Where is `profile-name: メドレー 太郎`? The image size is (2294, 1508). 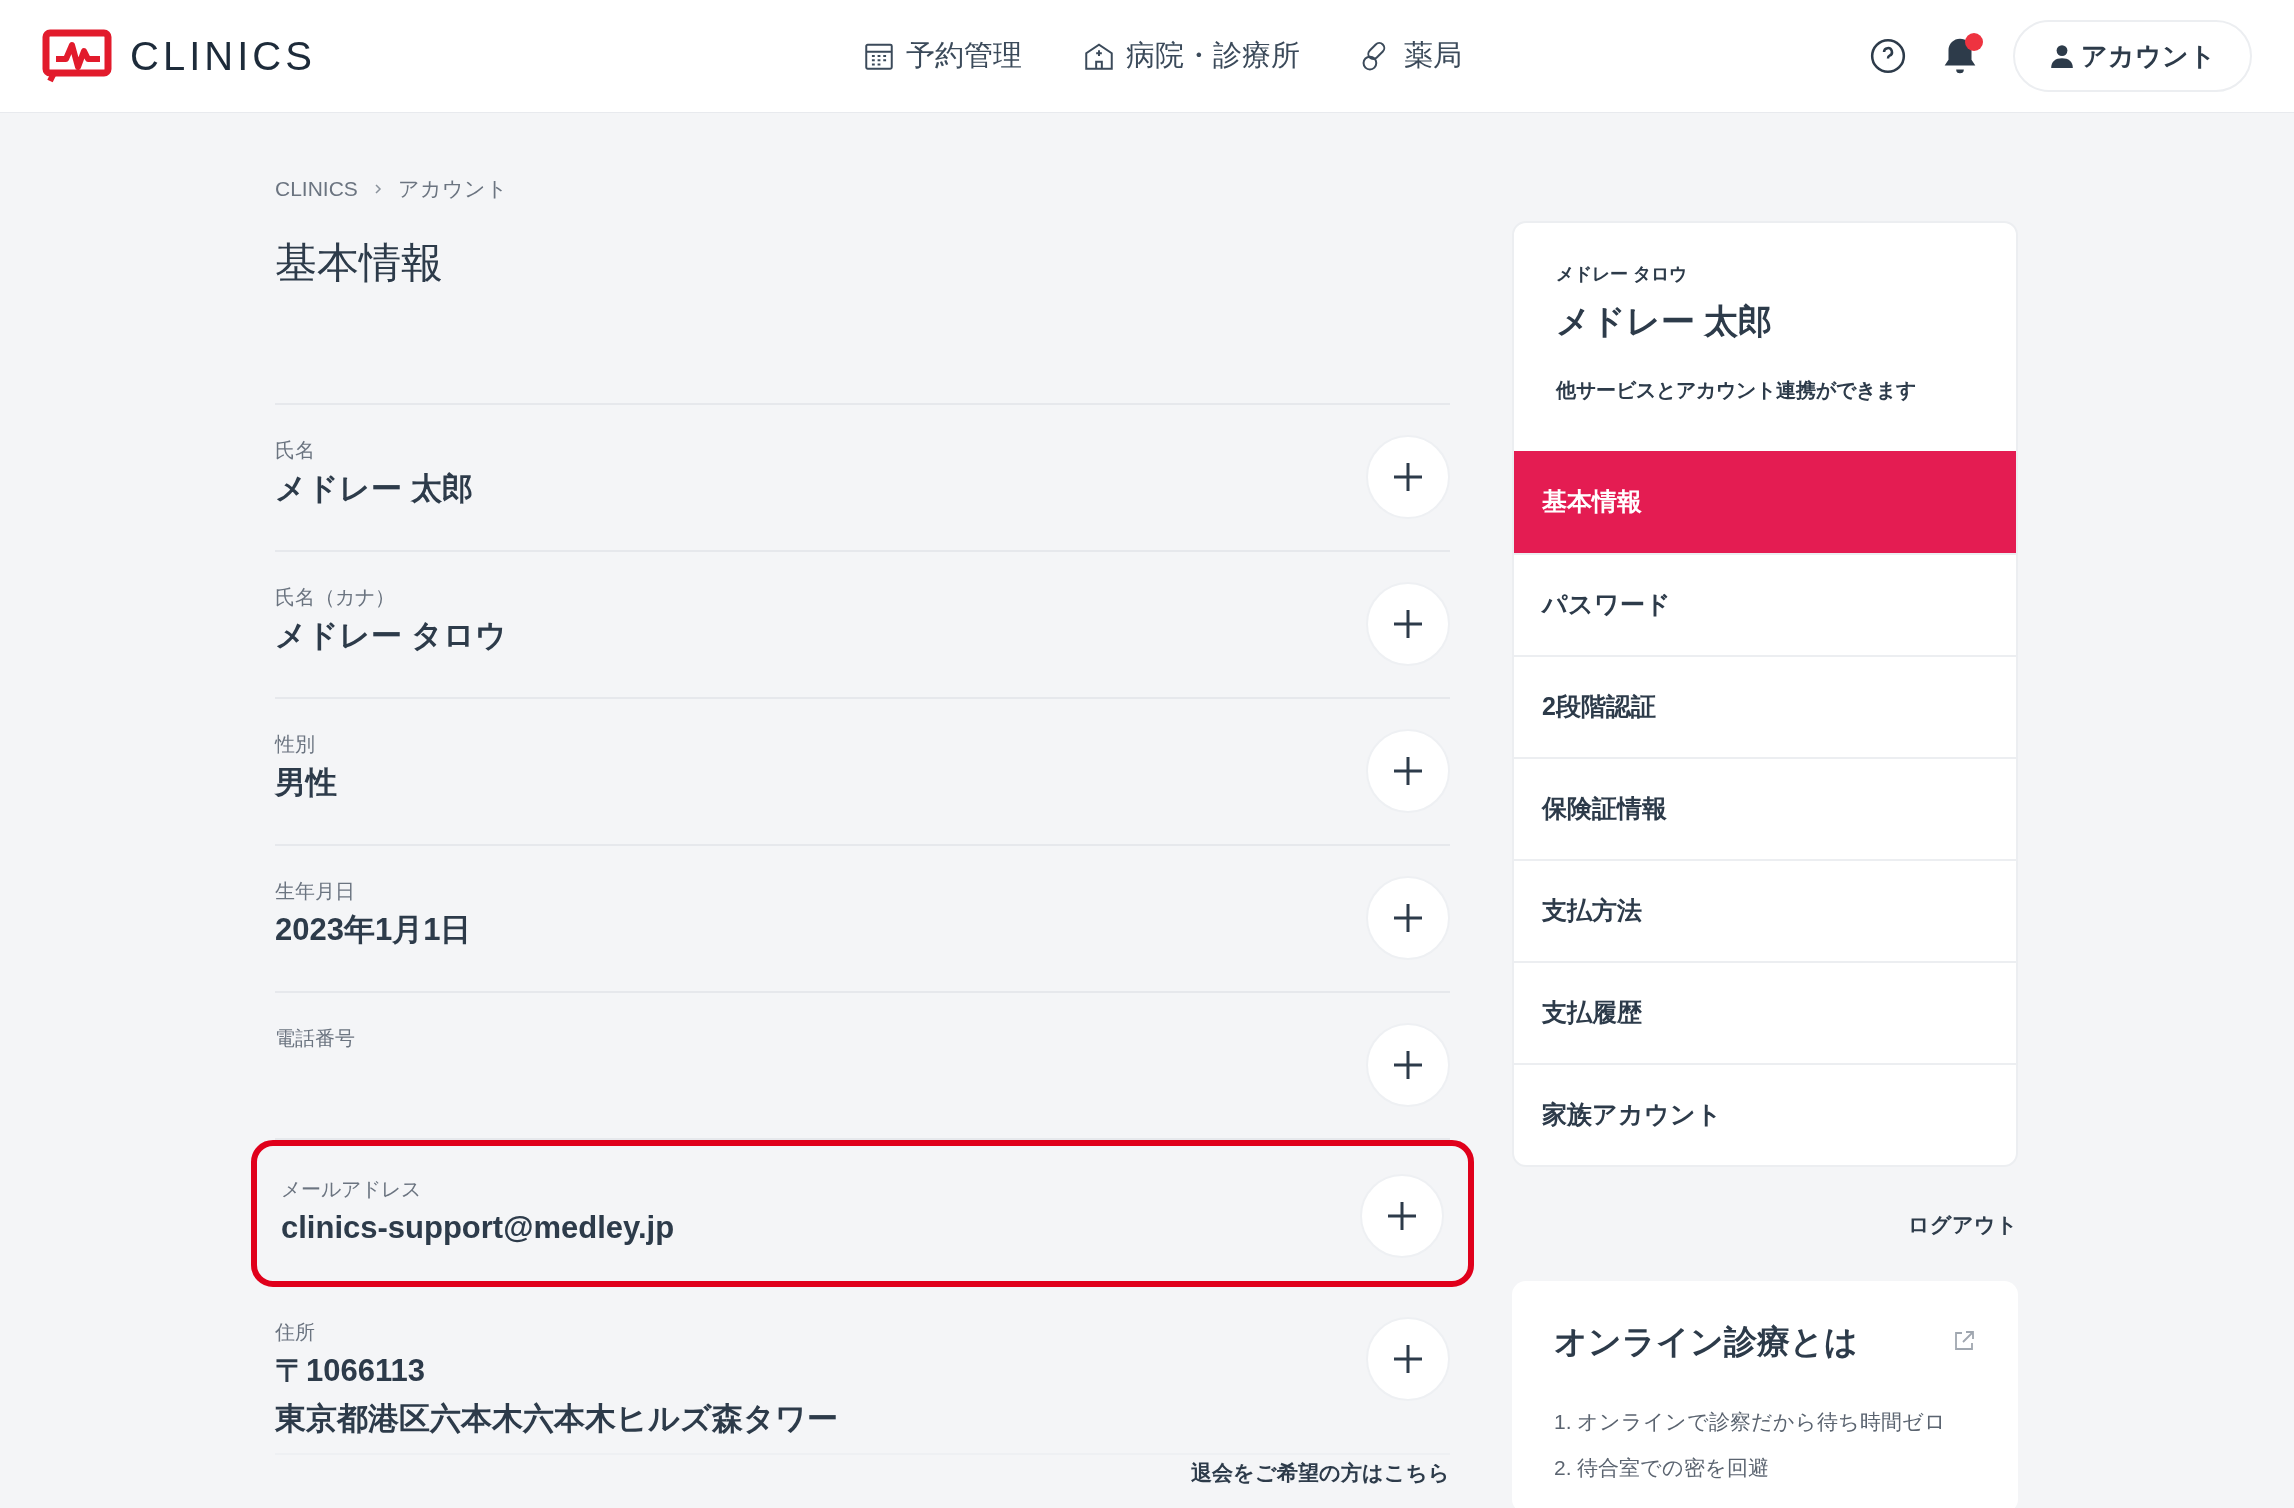 profile-name: メドレー 太郎 is located at coordinates (1665, 321).